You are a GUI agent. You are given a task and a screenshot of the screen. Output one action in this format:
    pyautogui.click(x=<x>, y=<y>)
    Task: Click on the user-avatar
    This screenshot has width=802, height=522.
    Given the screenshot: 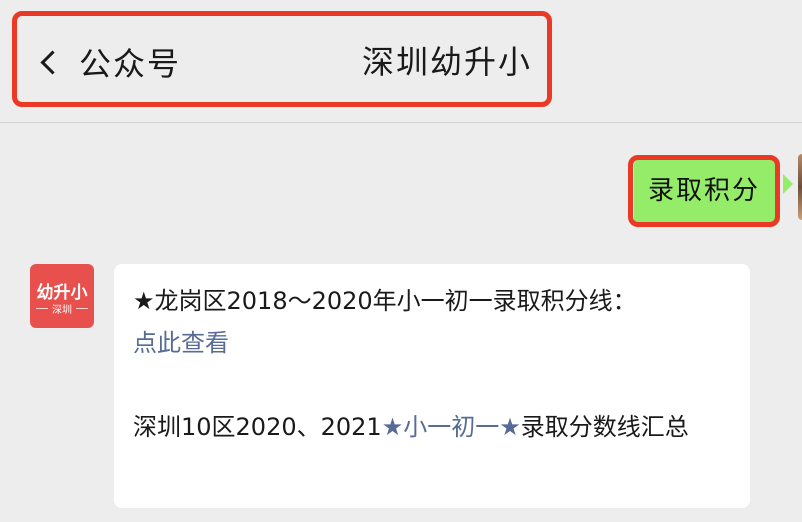 What is the action you would take?
    pyautogui.click(x=800, y=187)
    